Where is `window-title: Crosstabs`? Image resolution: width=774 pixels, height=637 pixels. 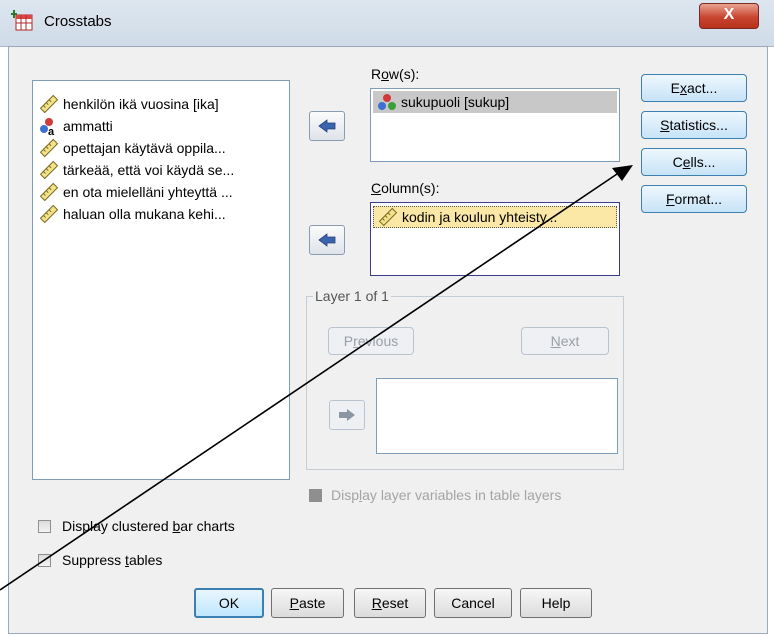 window-title: Crosstabs is located at coordinates (78, 21).